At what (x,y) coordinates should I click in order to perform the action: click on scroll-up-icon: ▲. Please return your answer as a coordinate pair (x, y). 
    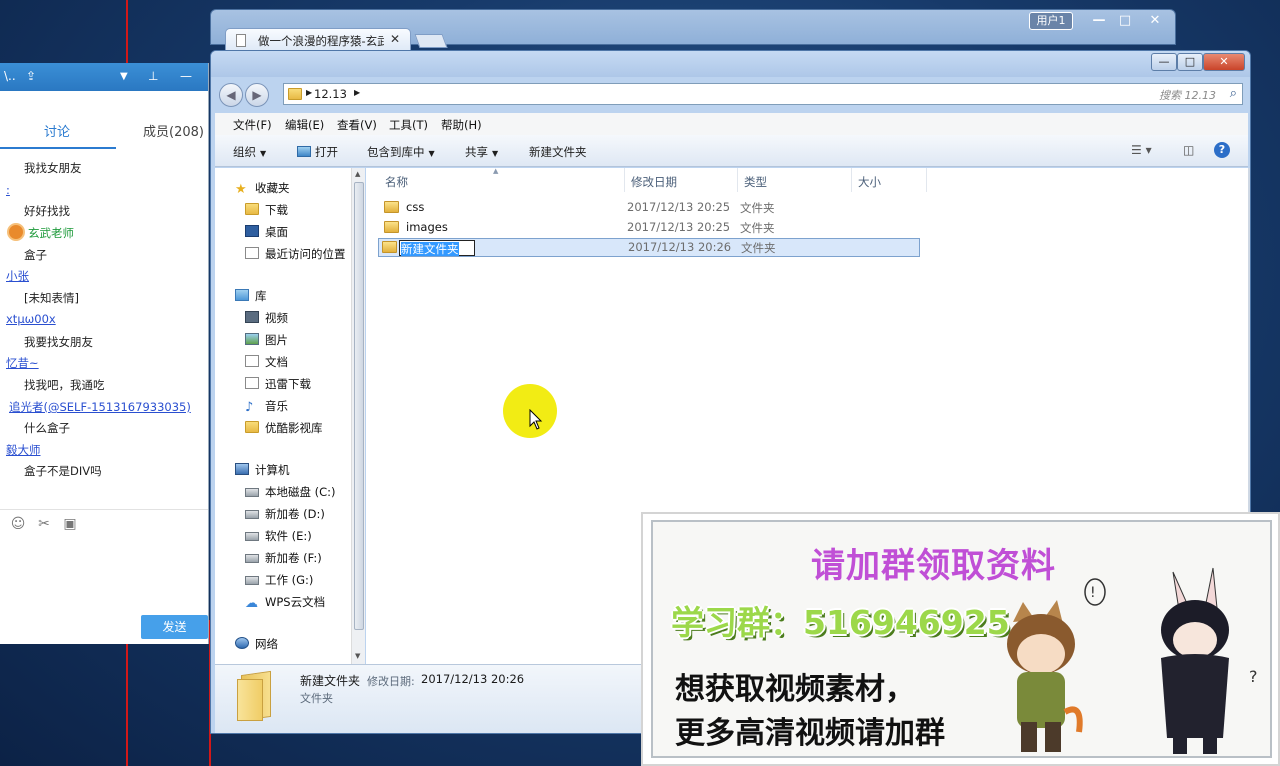
    Looking at the image, I should click on (357, 174).